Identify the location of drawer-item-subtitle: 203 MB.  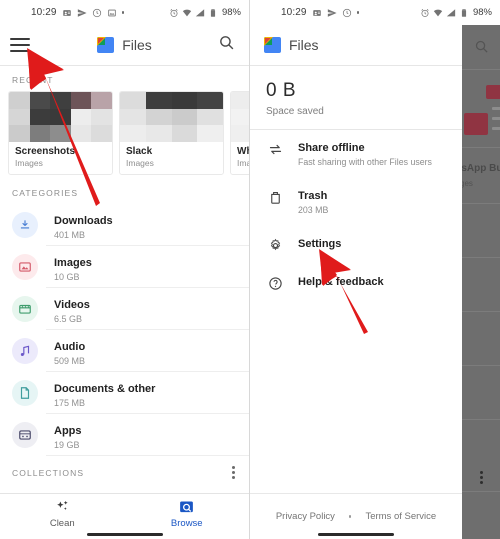
(313, 210).